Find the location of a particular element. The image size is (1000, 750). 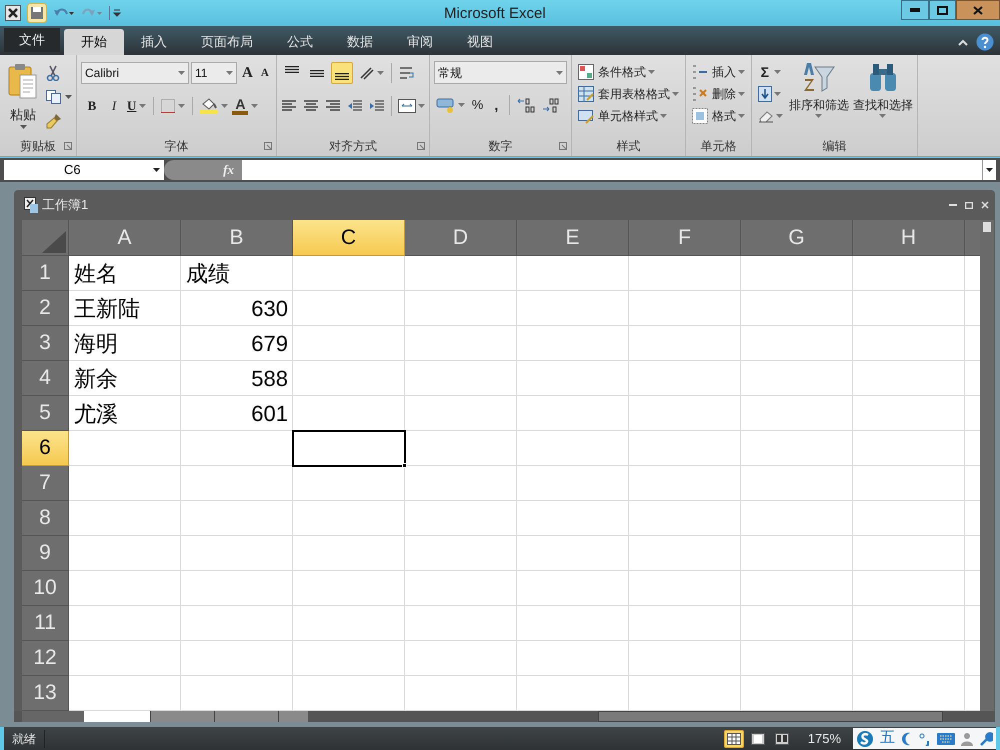

table-cell: 海明 is located at coordinates (125, 343).